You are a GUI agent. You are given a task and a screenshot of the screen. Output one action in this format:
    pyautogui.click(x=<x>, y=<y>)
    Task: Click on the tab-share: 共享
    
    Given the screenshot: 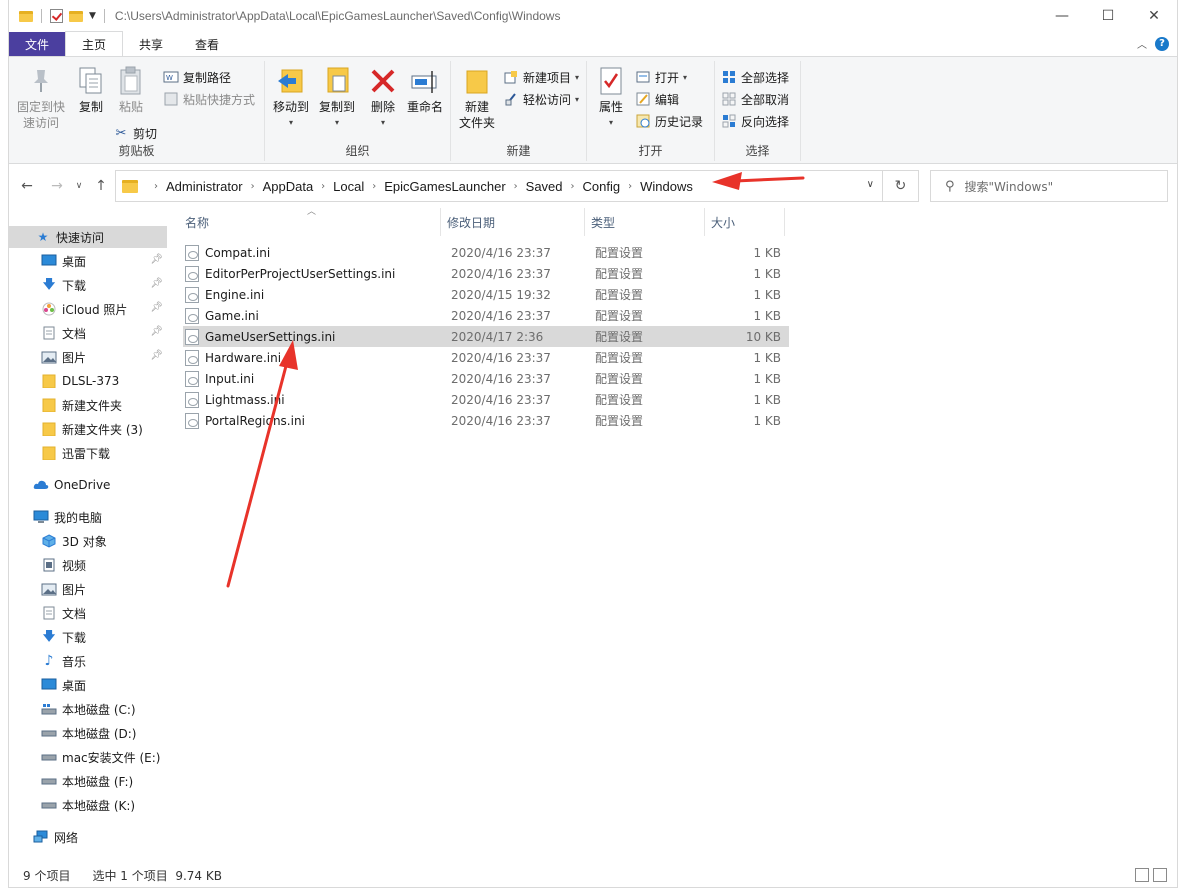 What is the action you would take?
    pyautogui.click(x=151, y=44)
    